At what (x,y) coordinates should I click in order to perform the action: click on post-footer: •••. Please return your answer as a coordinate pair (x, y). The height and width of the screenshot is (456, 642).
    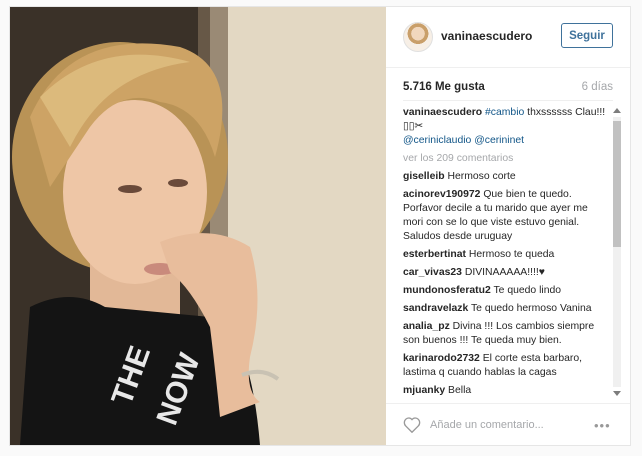
    Looking at the image, I should click on (508, 424).